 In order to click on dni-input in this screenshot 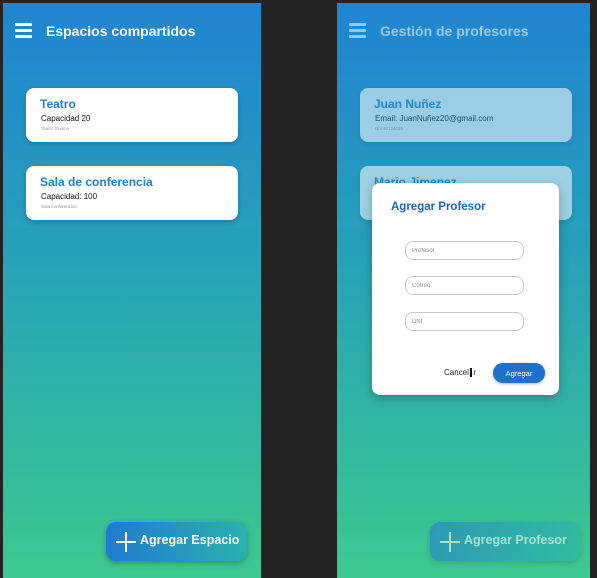, I will do `click(464, 321)`.